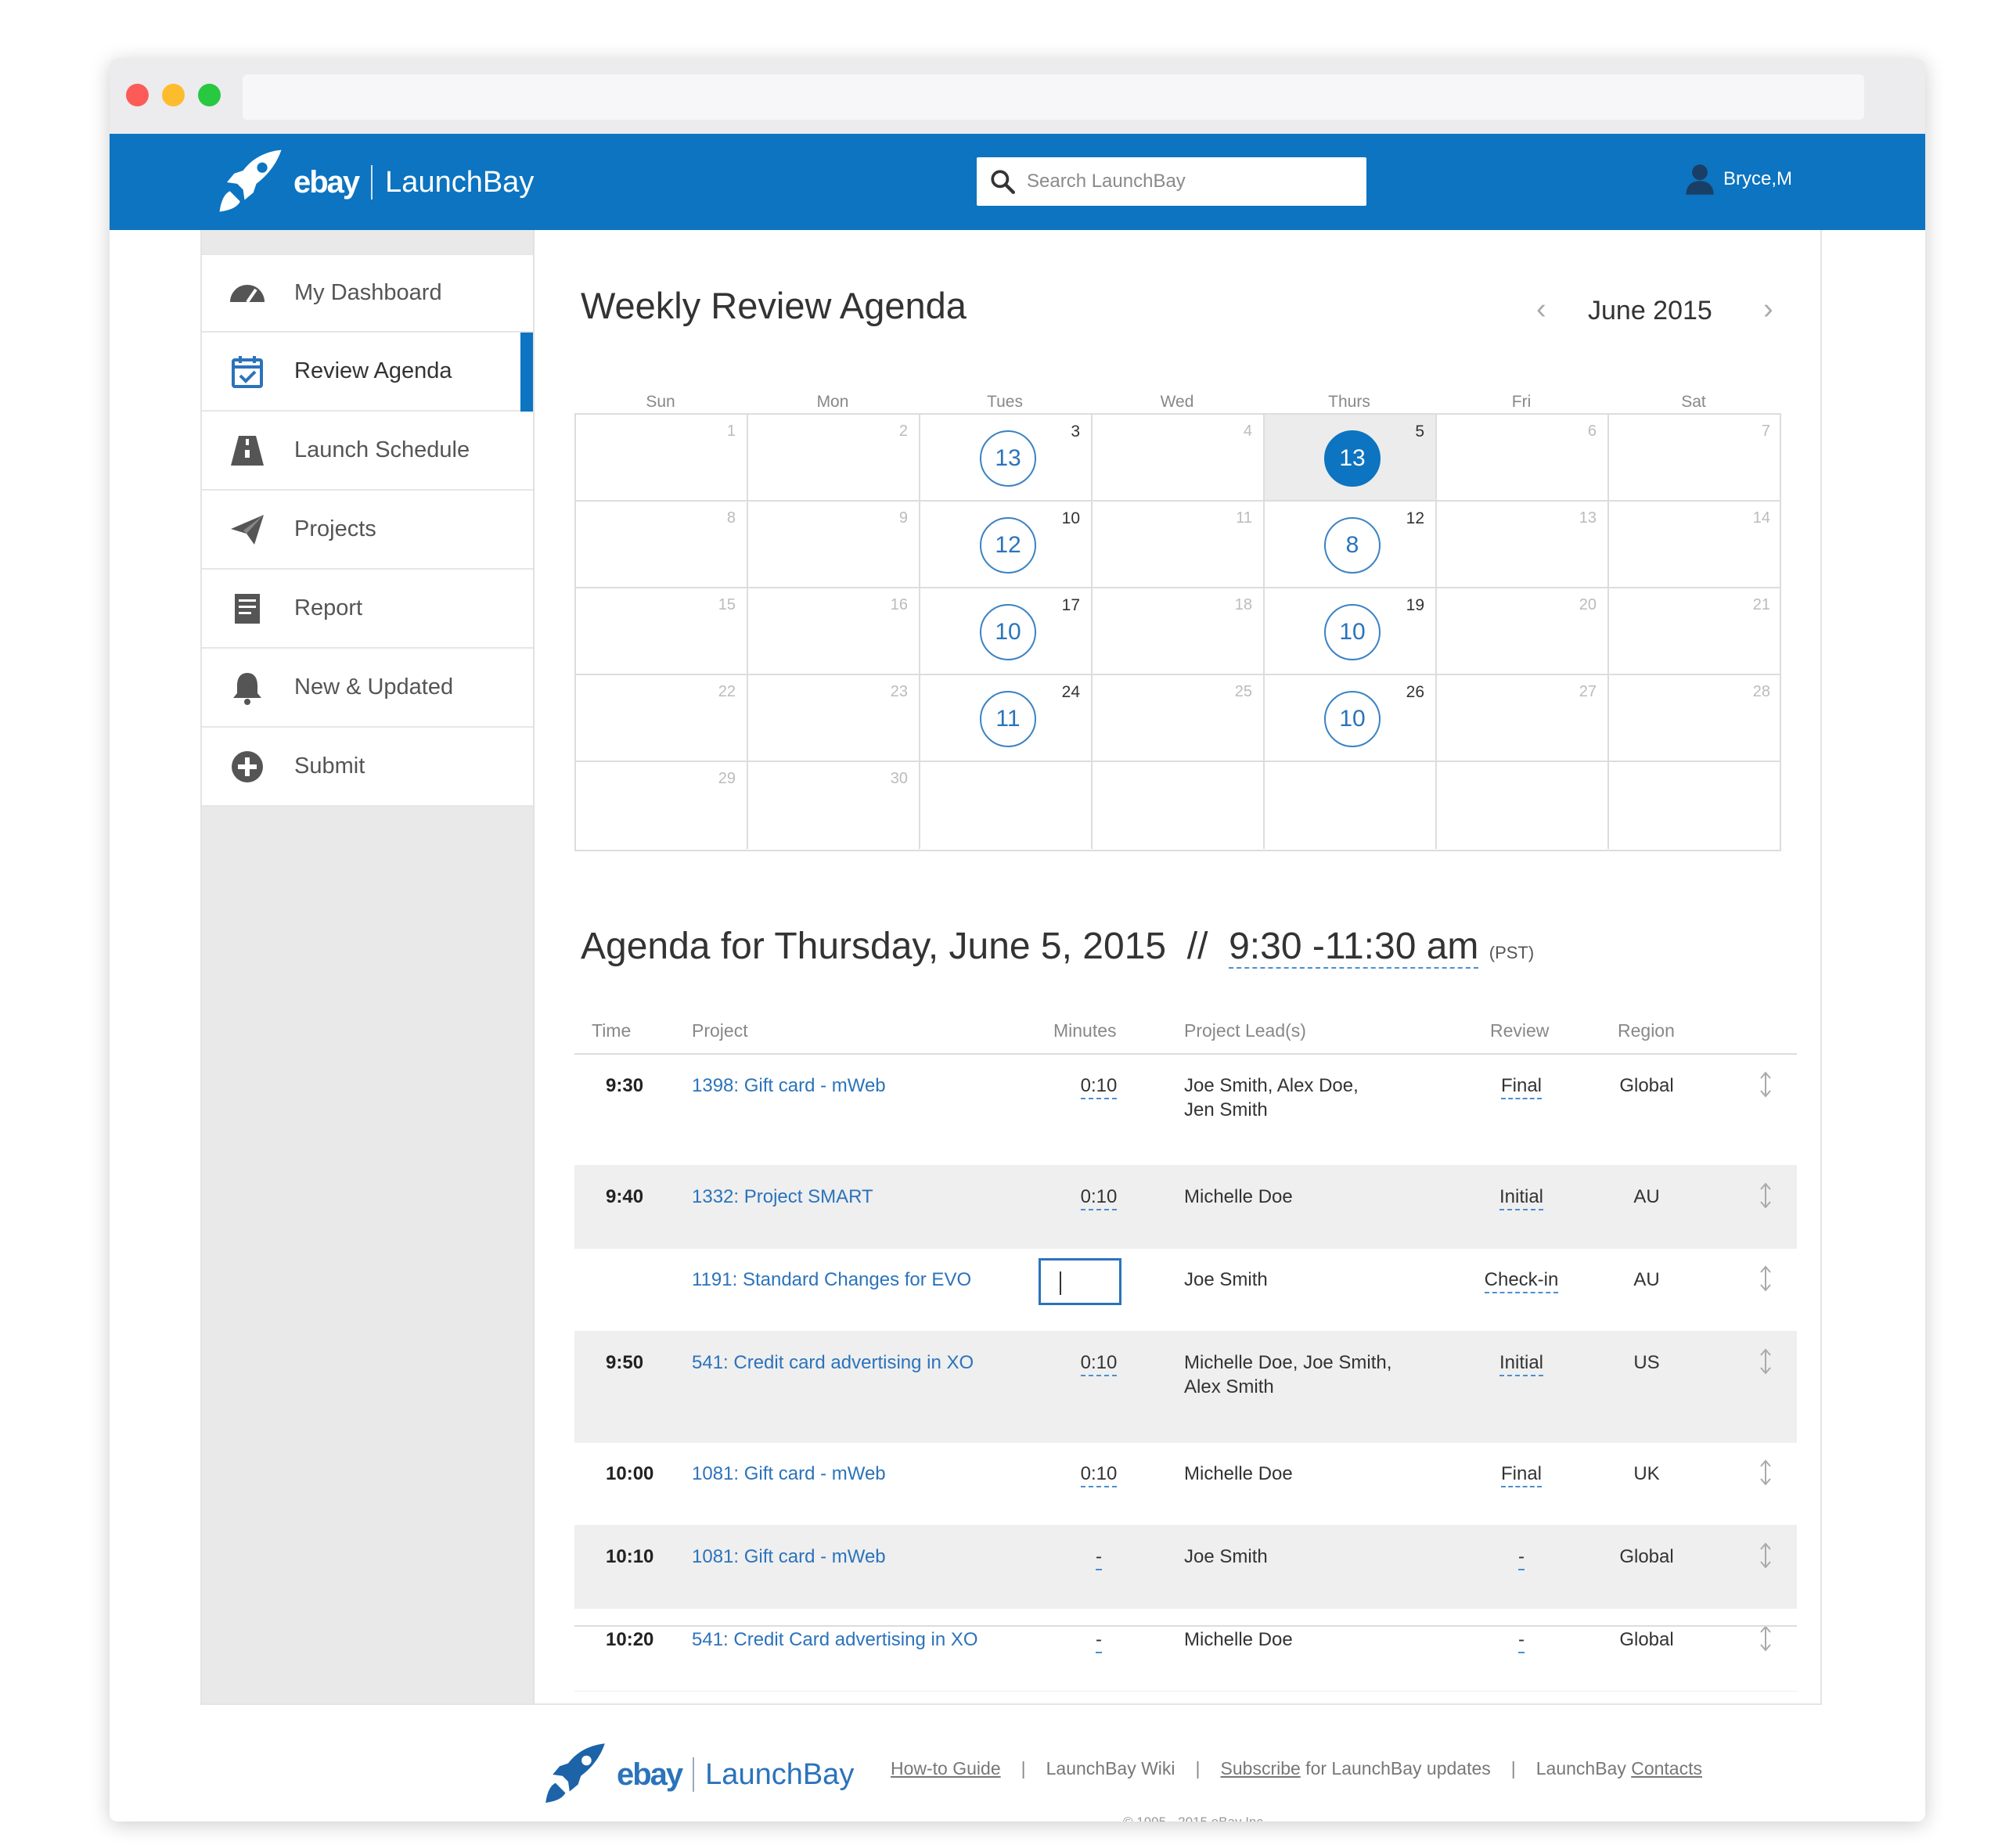  What do you see at coordinates (1523, 718) in the screenshot?
I see `calendar-day-cell: 27` at bounding box center [1523, 718].